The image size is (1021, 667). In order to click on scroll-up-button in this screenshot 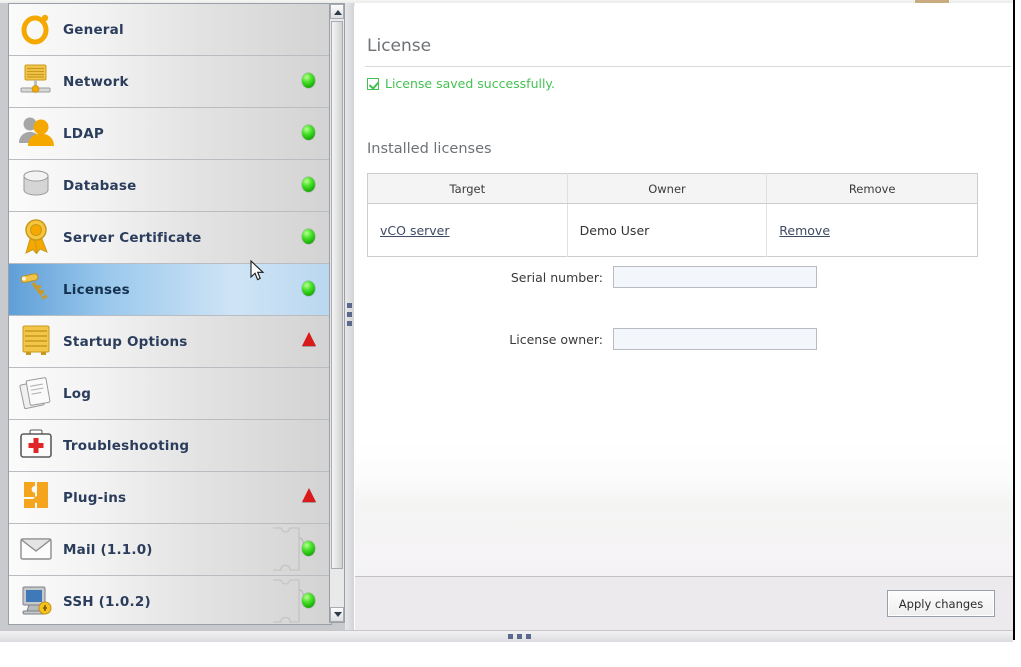, I will do `click(337, 11)`.